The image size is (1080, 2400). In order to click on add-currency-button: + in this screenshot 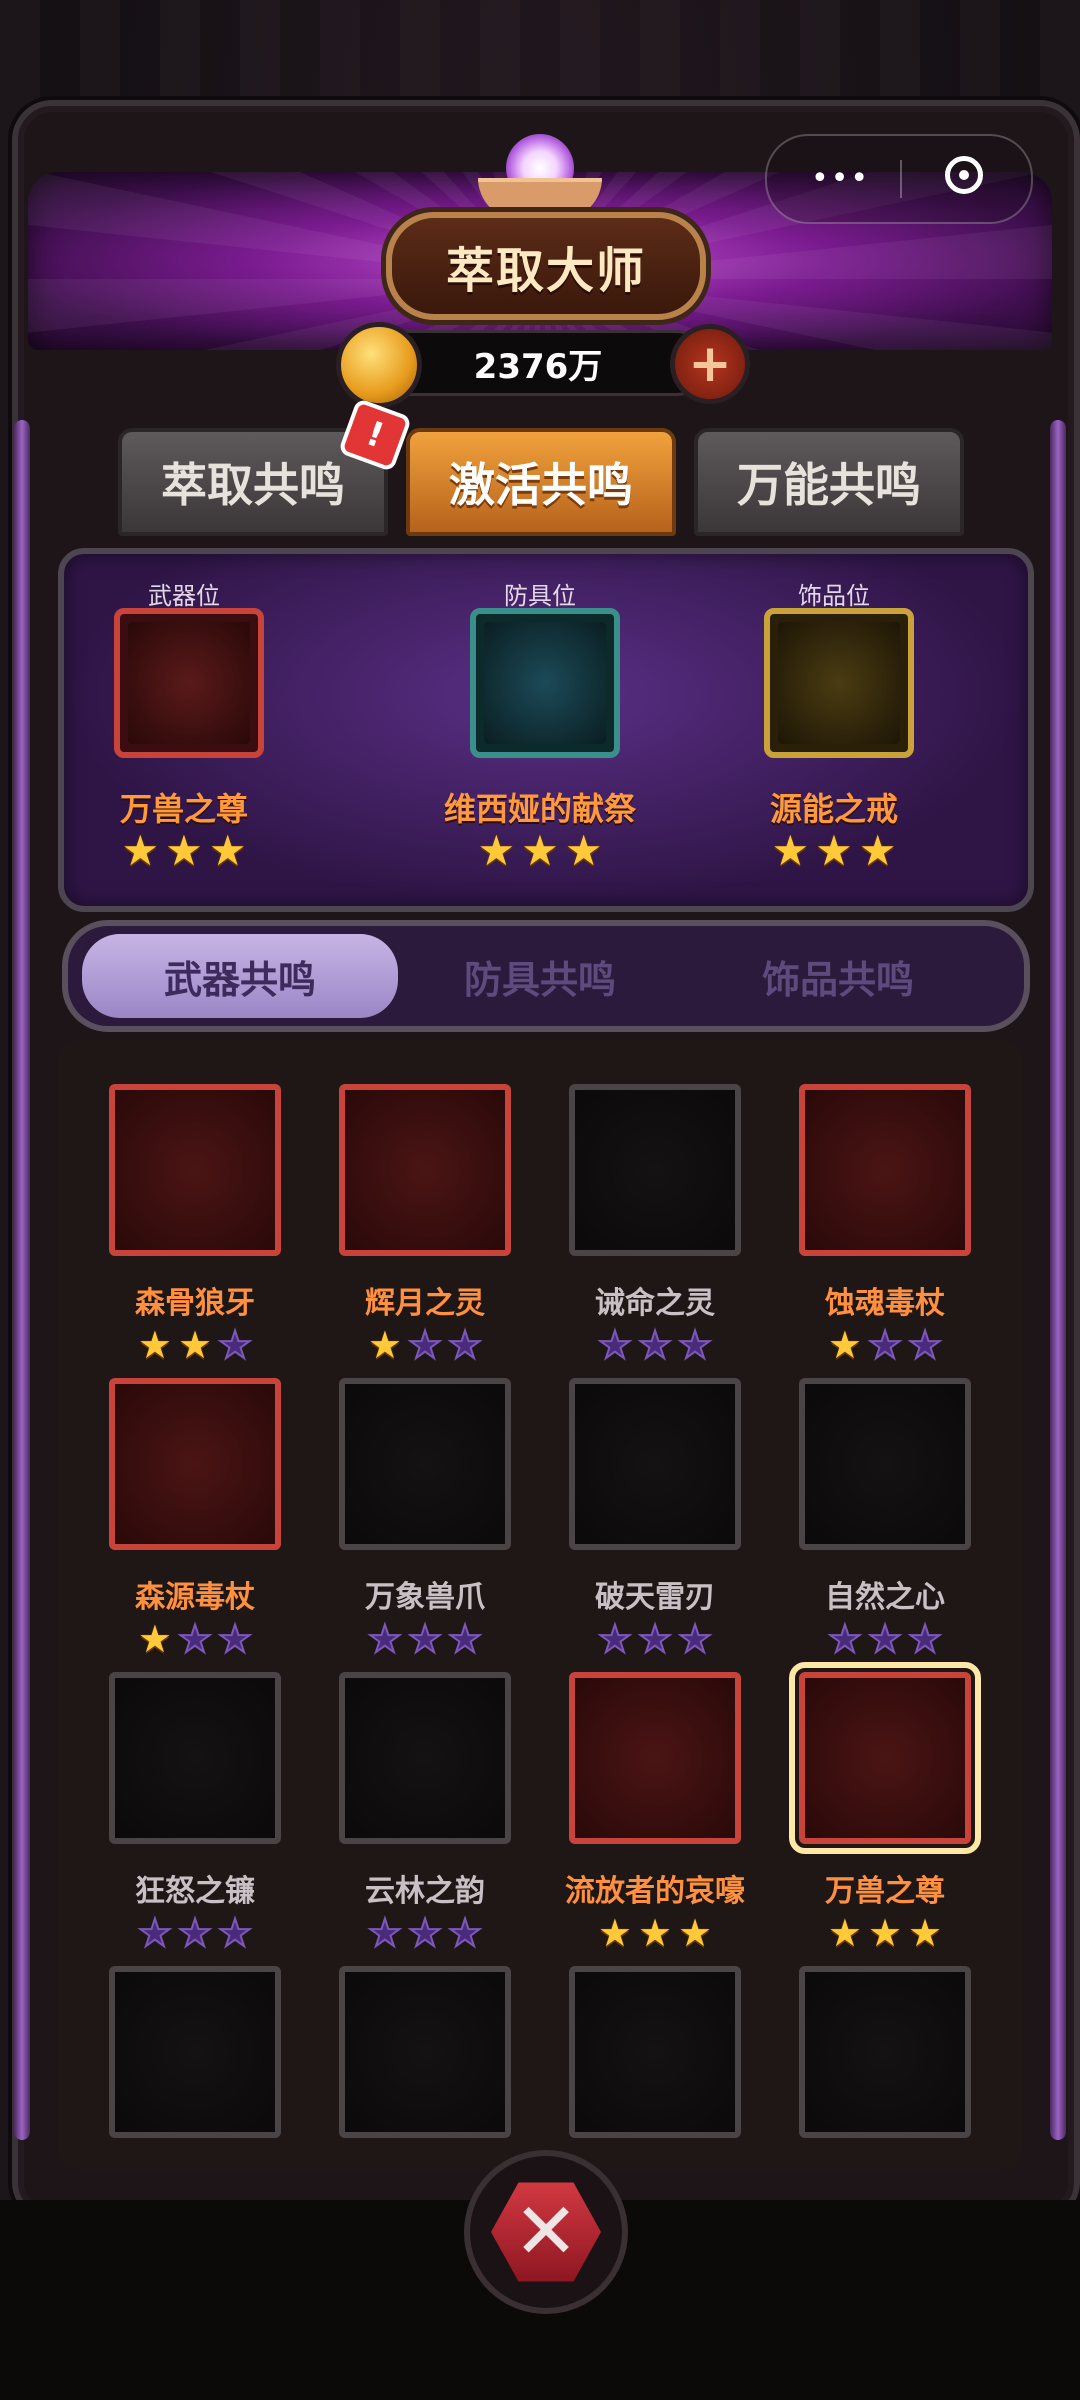, I will do `click(710, 364)`.